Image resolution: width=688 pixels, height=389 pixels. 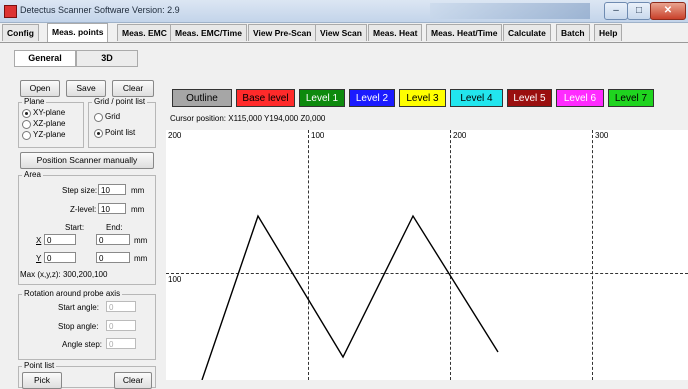 What do you see at coordinates (49, 123) in the screenshot?
I see `xz-plane-label: XZ-plane` at bounding box center [49, 123].